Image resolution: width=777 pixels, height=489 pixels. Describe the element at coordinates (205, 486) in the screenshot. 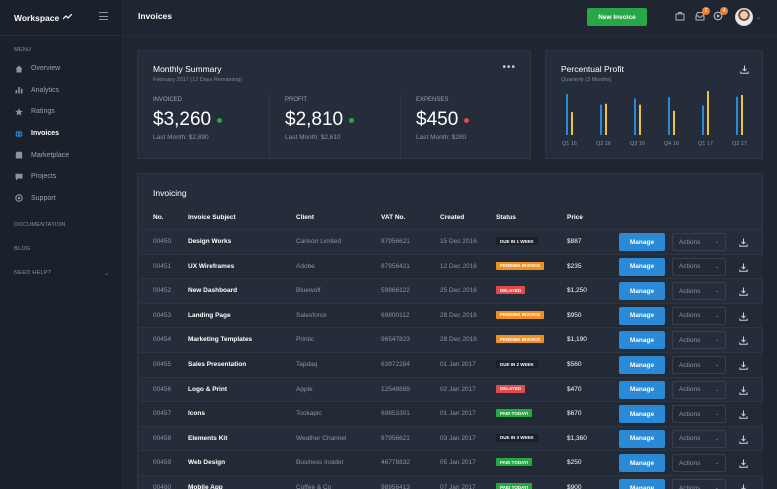

I see `invoice-subject: Mobile App` at that location.